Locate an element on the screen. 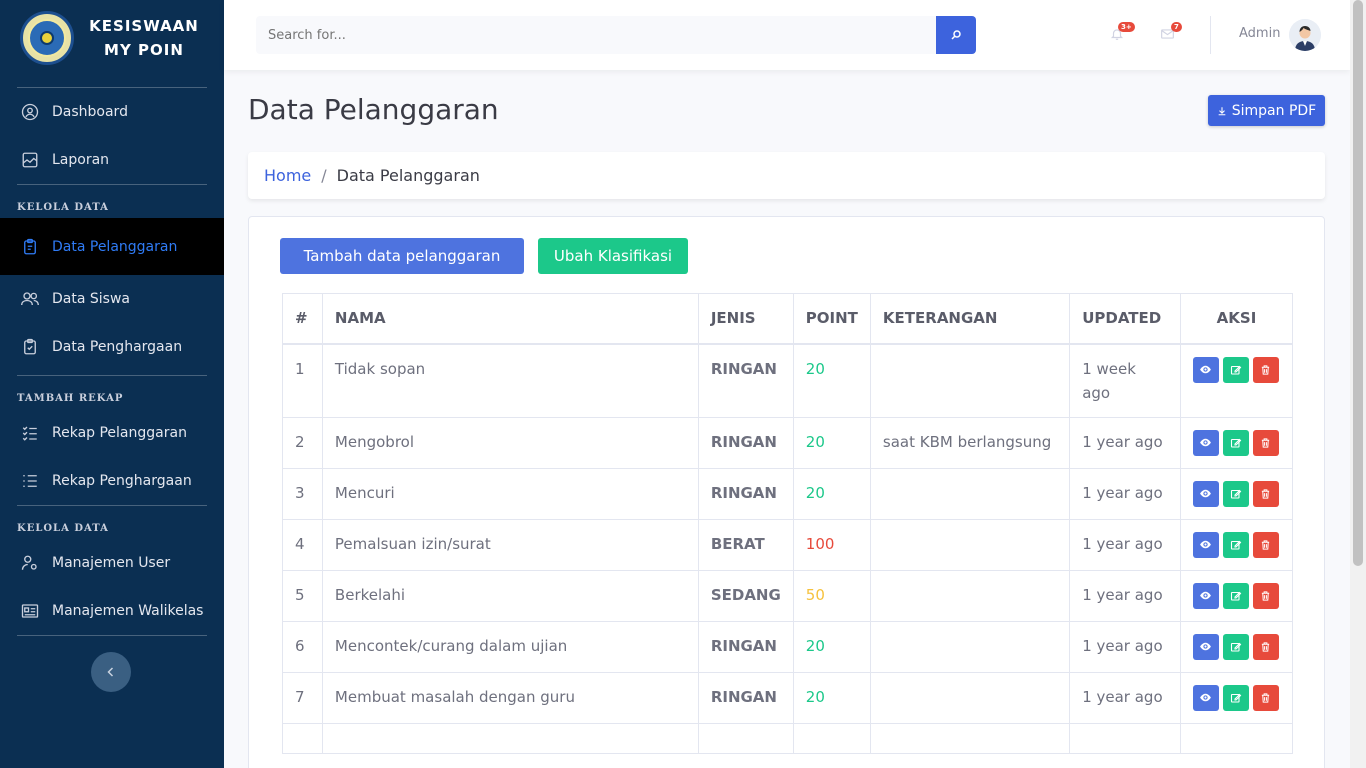 This screenshot has height=768, width=1366. user-name: Admin is located at coordinates (1259, 33).